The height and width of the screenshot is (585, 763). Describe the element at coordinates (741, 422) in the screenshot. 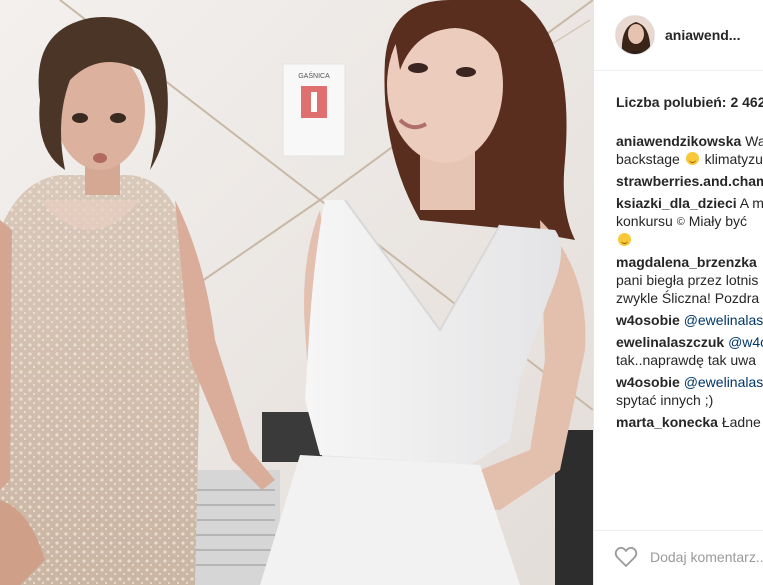

I see `comment-text: Ładne` at that location.